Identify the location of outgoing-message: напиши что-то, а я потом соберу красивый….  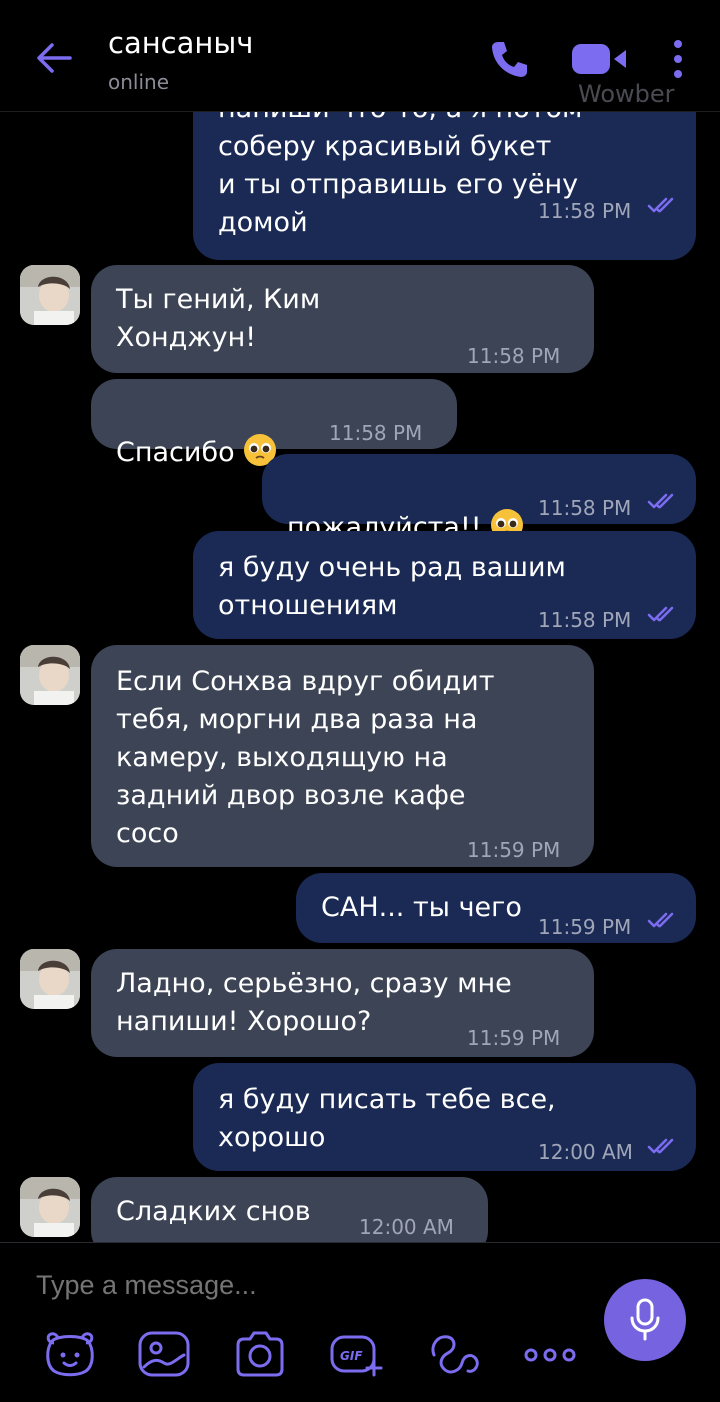
(444, 186).